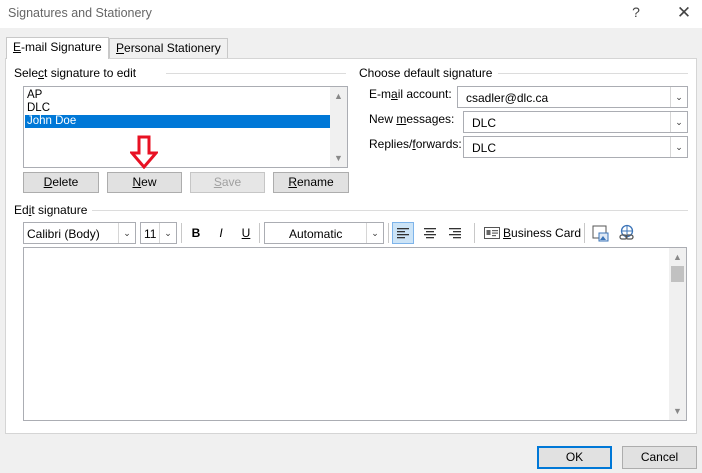 This screenshot has width=702, height=473. Describe the element at coordinates (158, 233) in the screenshot. I see `font-size-select: 11 ⌄` at that location.